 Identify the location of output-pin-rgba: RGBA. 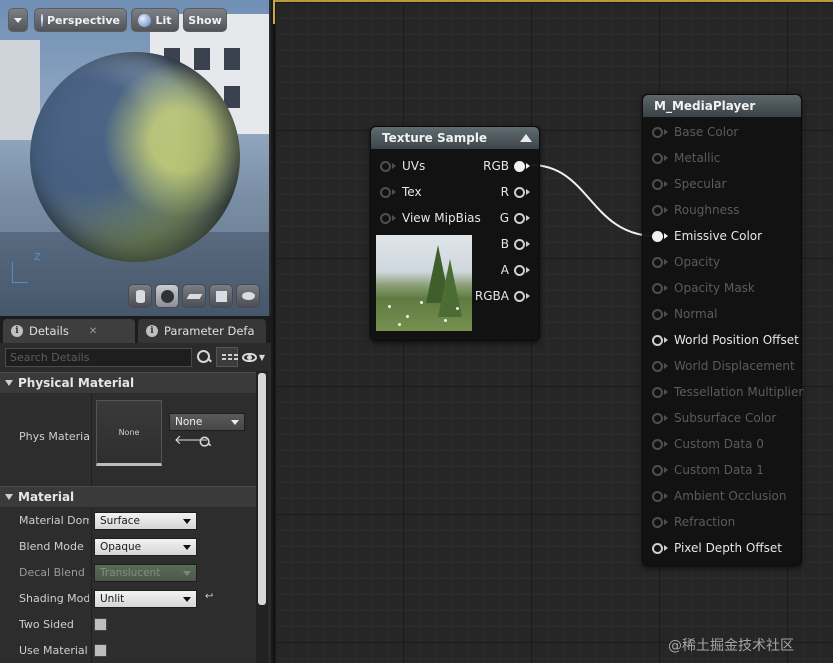
(502, 296).